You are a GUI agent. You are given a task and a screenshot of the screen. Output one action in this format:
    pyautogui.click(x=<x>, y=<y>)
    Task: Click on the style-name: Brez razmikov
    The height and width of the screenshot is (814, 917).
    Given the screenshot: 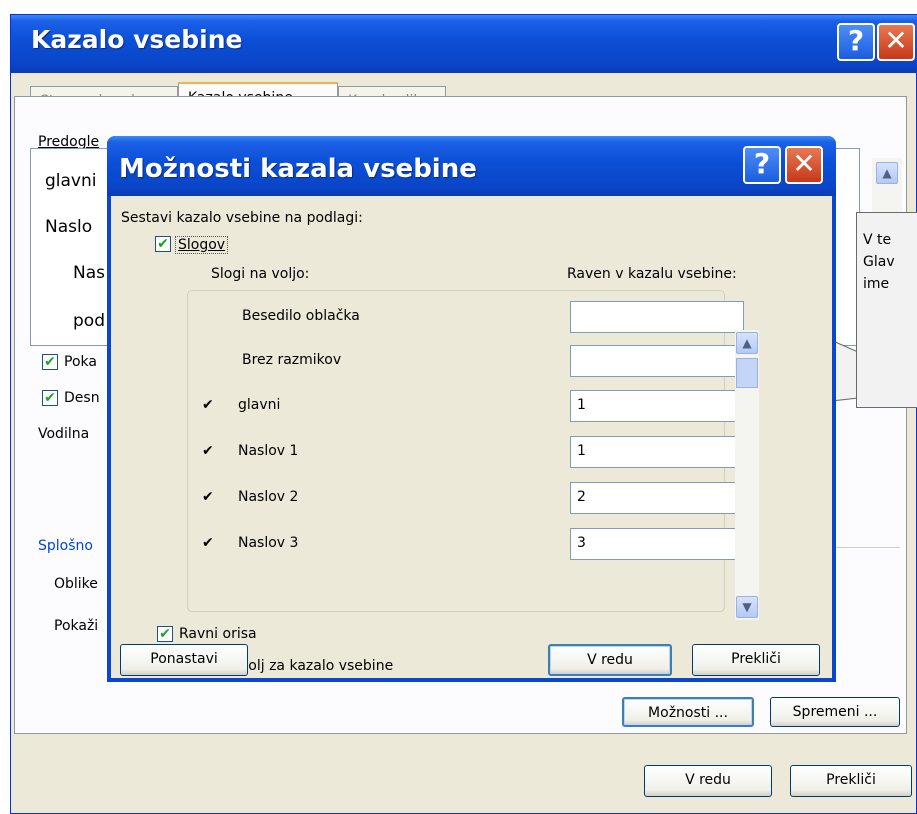 What is the action you would take?
    pyautogui.click(x=292, y=360)
    